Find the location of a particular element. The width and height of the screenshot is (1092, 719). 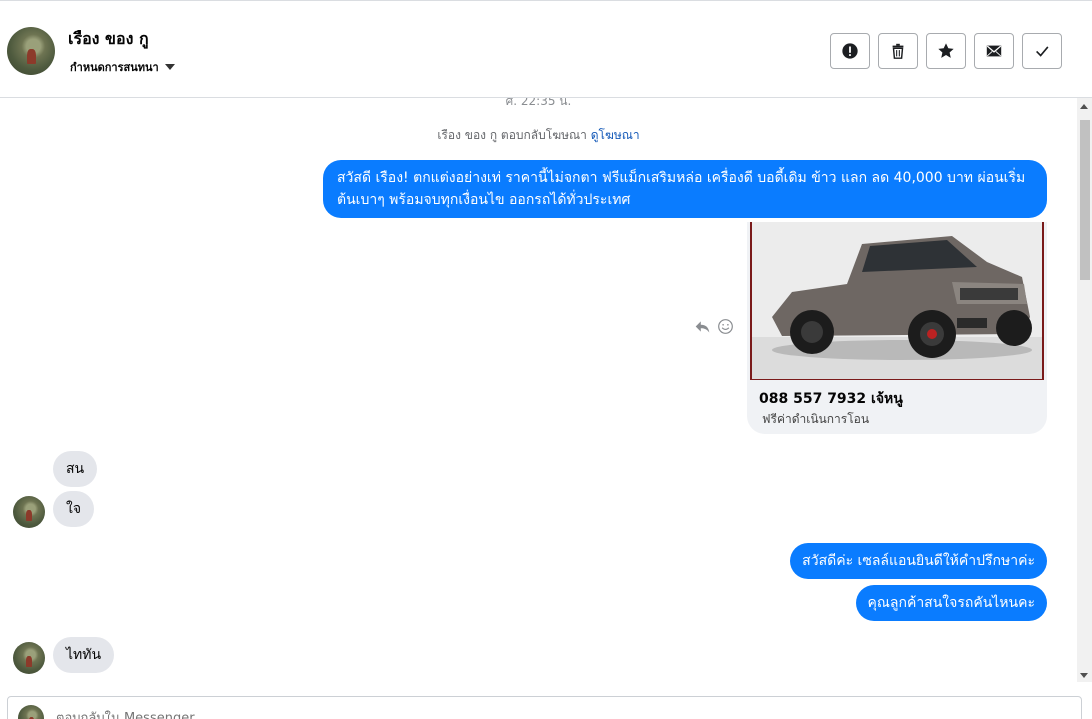

ad-reply-notice: เรือง ของ กู ตอบกลับโฆษณา ดูโฆษณา is located at coordinates (538, 135).